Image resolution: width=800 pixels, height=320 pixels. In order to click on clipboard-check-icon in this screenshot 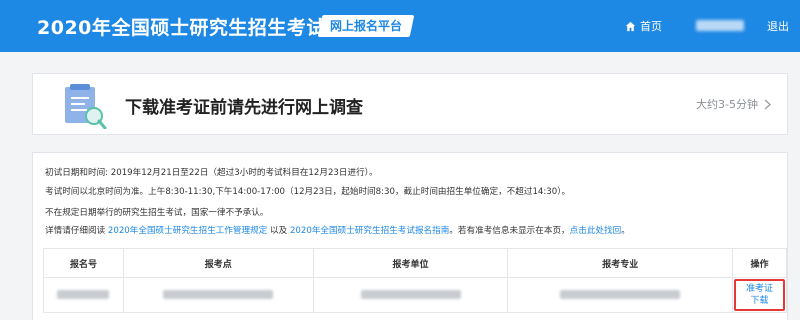, I will do `click(86, 106)`.